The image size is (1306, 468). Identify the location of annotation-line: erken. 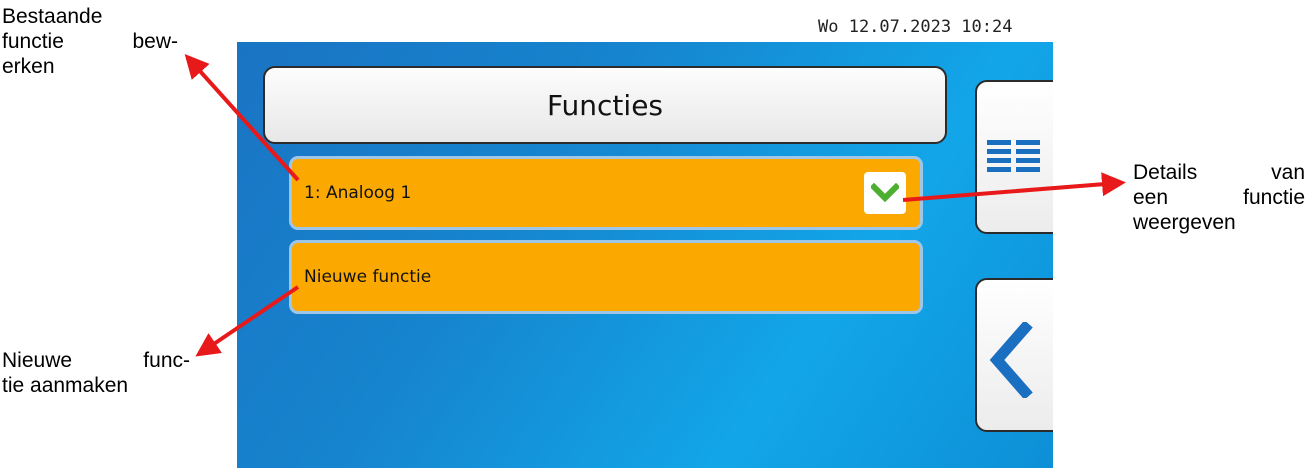
(28, 66).